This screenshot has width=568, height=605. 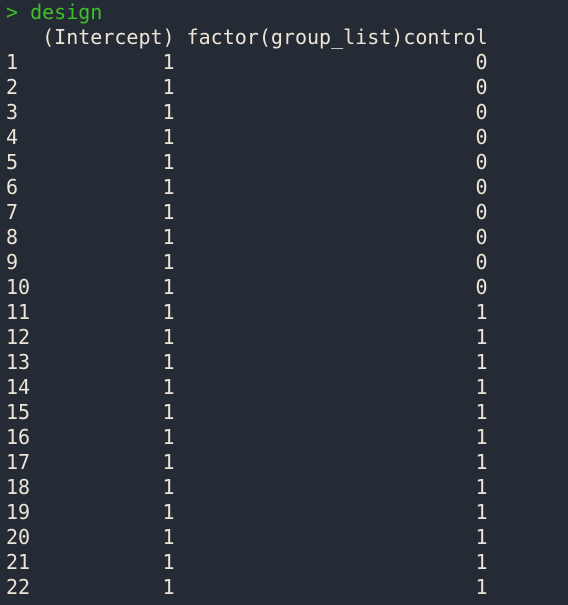 I want to click on table-row: 15 1 1, so click(x=247, y=412).